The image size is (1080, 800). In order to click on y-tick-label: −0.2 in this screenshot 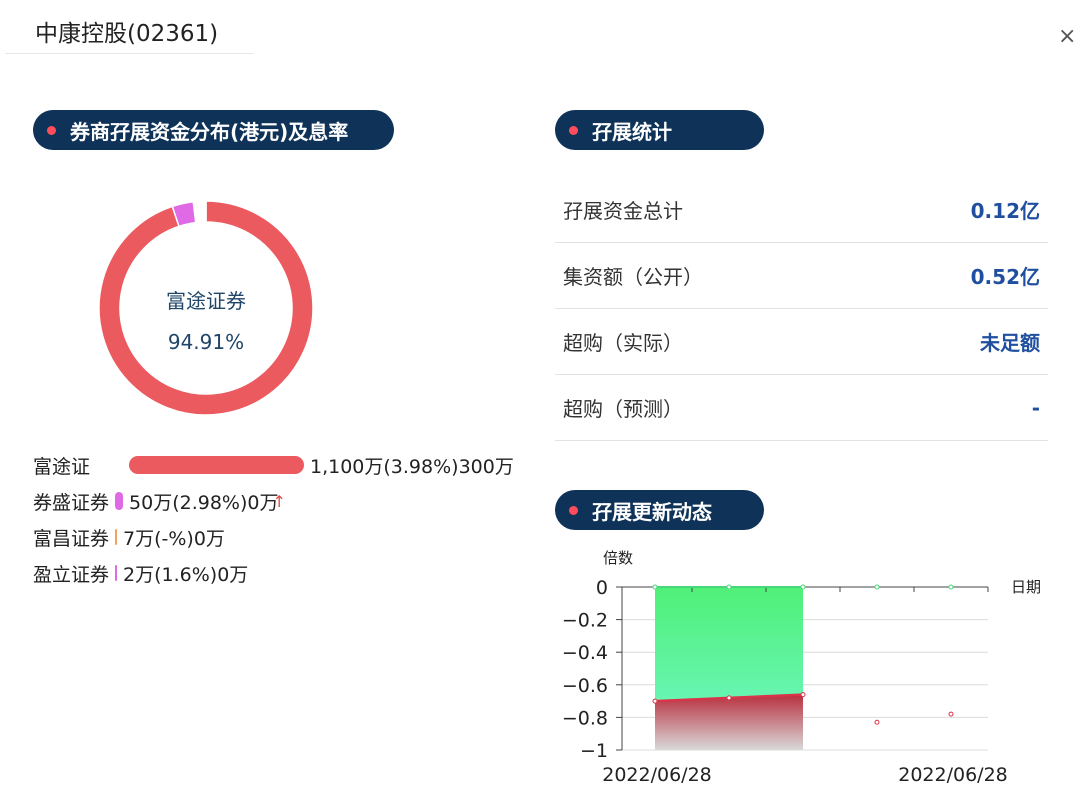, I will do `click(585, 621)`.